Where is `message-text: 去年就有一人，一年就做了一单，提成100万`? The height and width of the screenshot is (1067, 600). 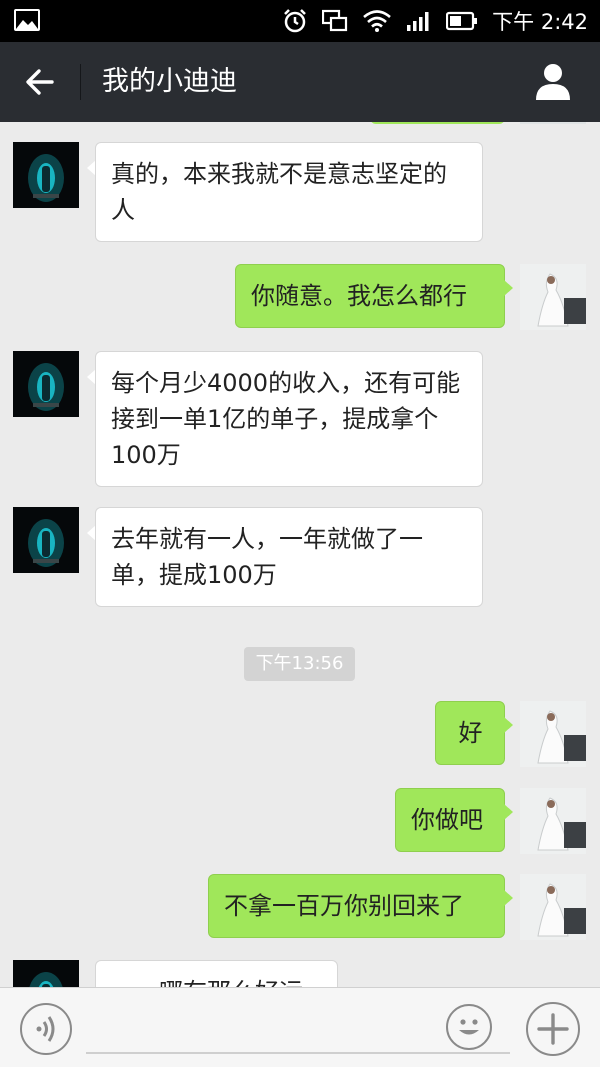 message-text: 去年就有一人，一年就做了一单，提成100万 is located at coordinates (267, 557).